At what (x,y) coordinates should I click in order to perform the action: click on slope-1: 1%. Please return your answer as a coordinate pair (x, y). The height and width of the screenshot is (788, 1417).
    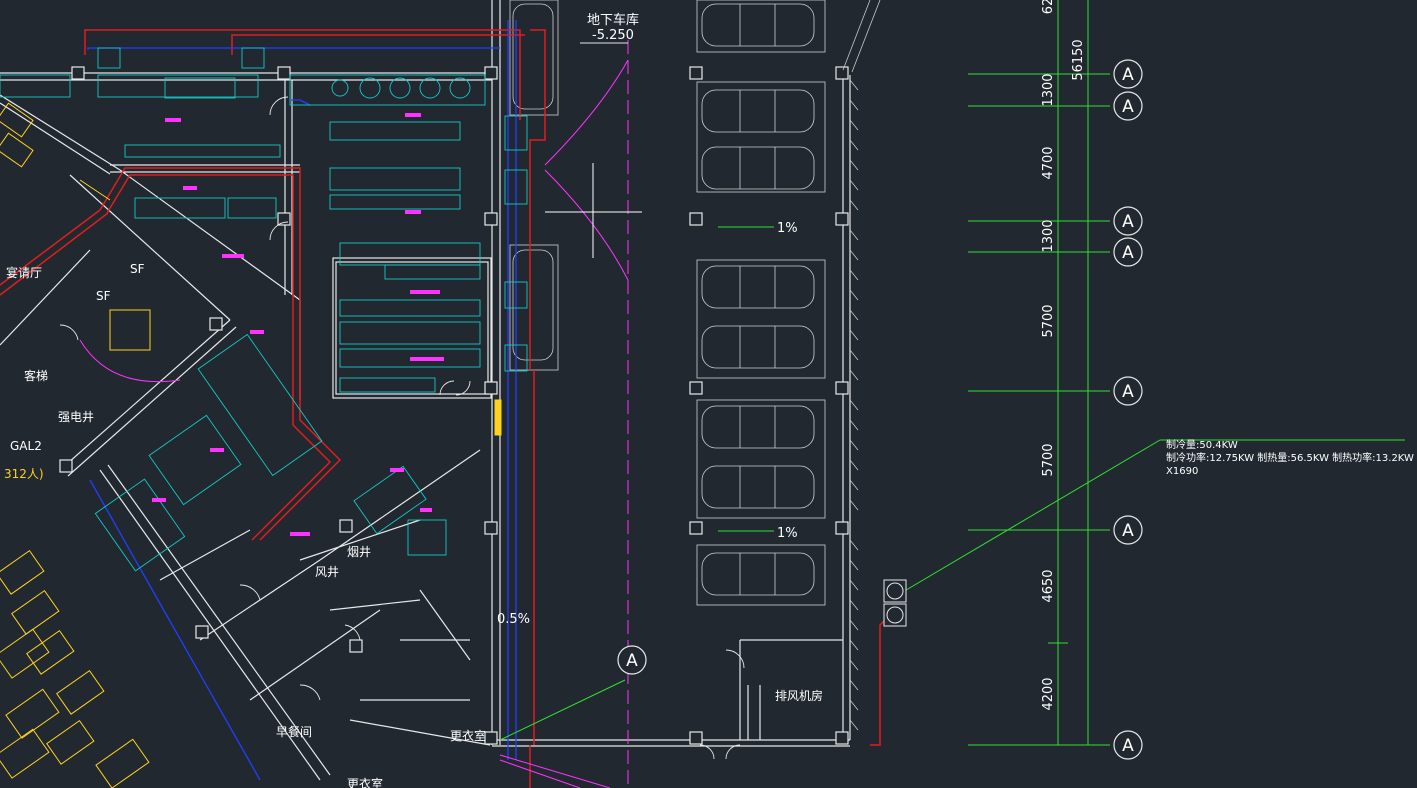
    Looking at the image, I should click on (787, 228).